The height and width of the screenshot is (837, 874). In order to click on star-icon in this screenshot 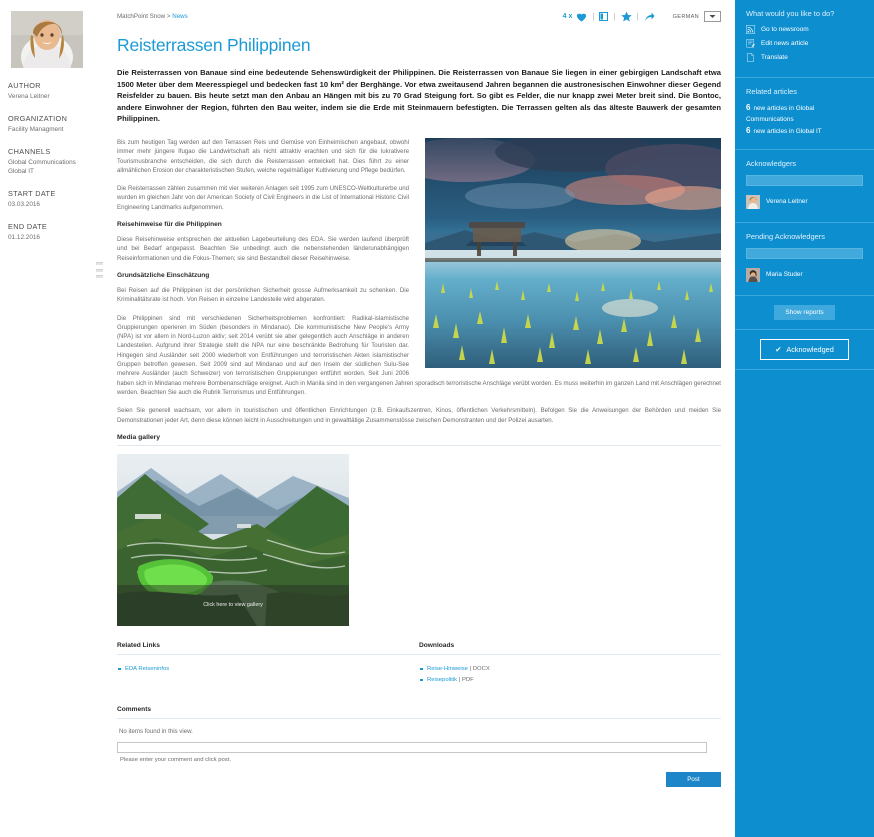, I will do `click(626, 16)`.